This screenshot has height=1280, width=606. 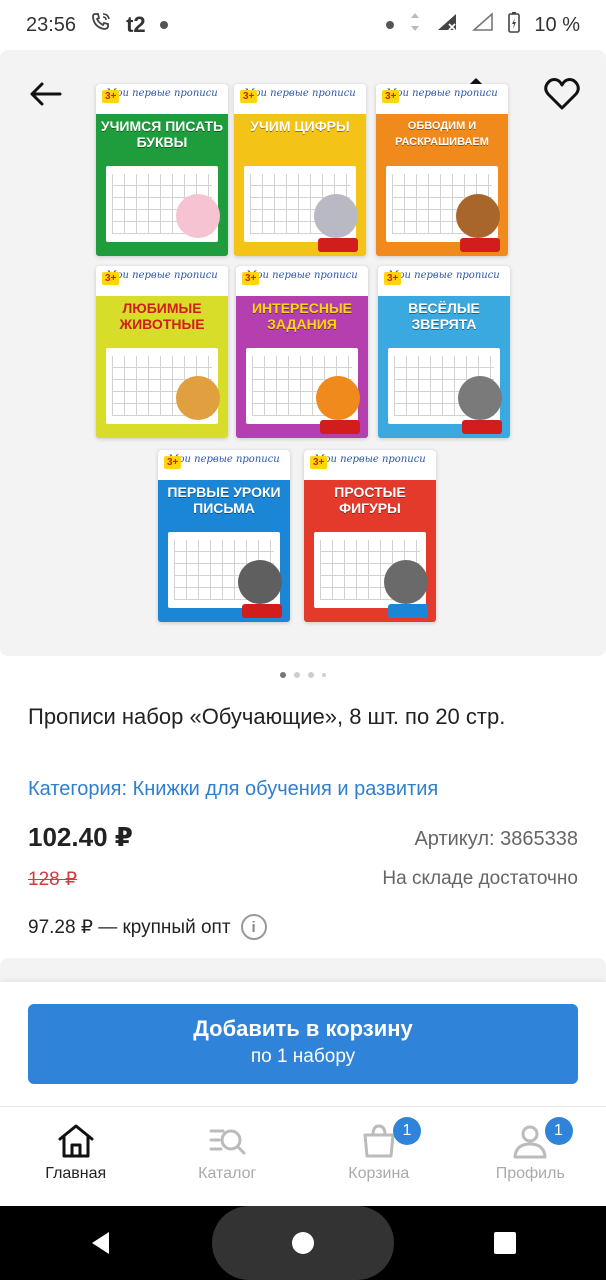 What do you see at coordinates (558, 1131) in the screenshot?
I see `profile-badge: 1` at bounding box center [558, 1131].